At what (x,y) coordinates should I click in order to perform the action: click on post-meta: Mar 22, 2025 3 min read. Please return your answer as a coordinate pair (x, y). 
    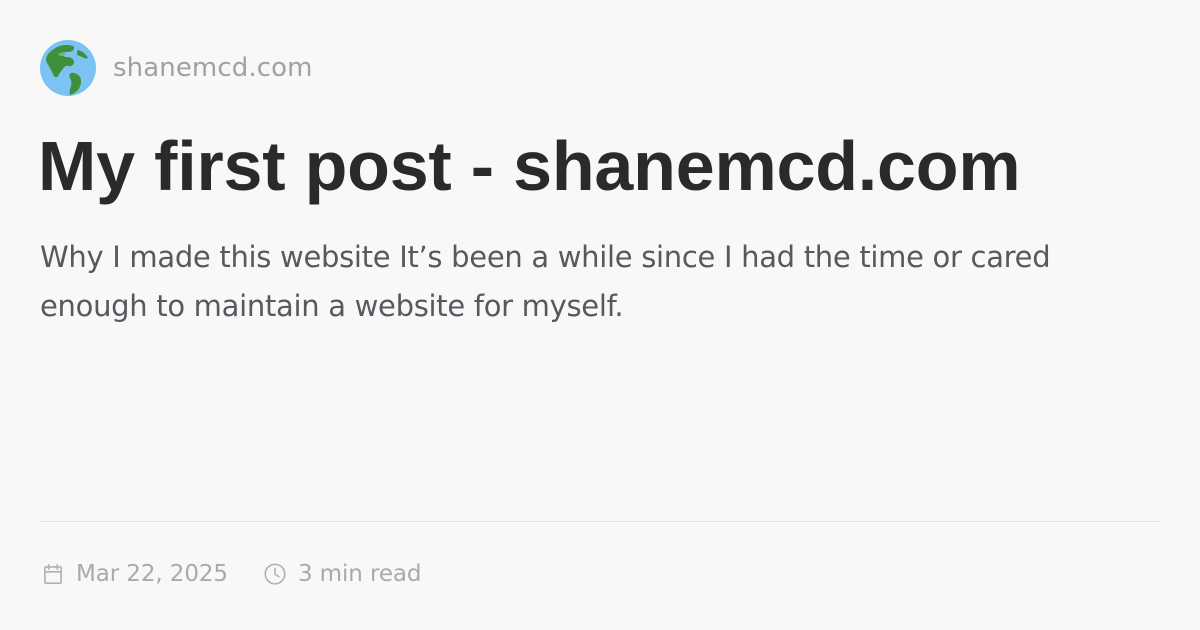
    Looking at the image, I should click on (230, 574).